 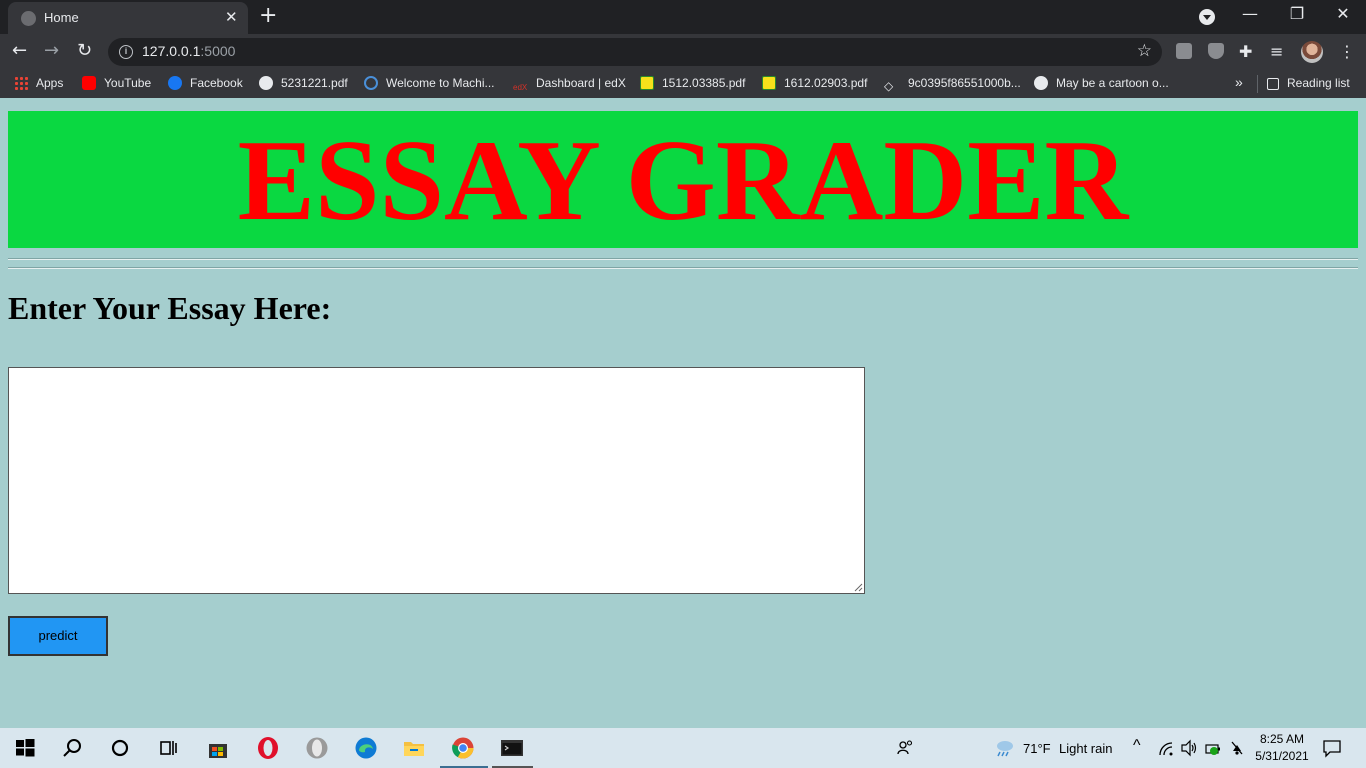 What do you see at coordinates (128, 83) in the screenshot?
I see `bookmark-label: YouTube` at bounding box center [128, 83].